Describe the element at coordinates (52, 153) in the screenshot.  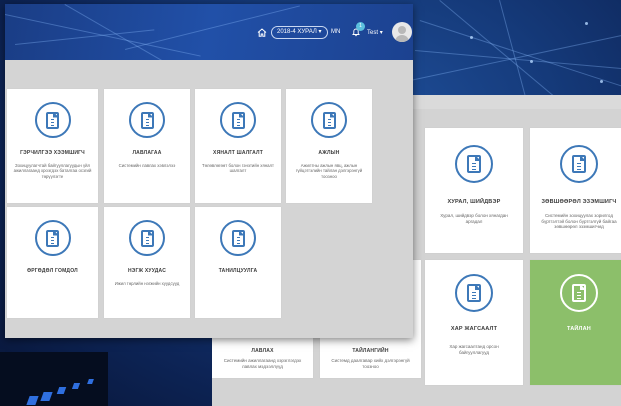
I see `card-title: ГЭРЧИЛГЭЭ ХЭЭМШИГЧ` at that location.